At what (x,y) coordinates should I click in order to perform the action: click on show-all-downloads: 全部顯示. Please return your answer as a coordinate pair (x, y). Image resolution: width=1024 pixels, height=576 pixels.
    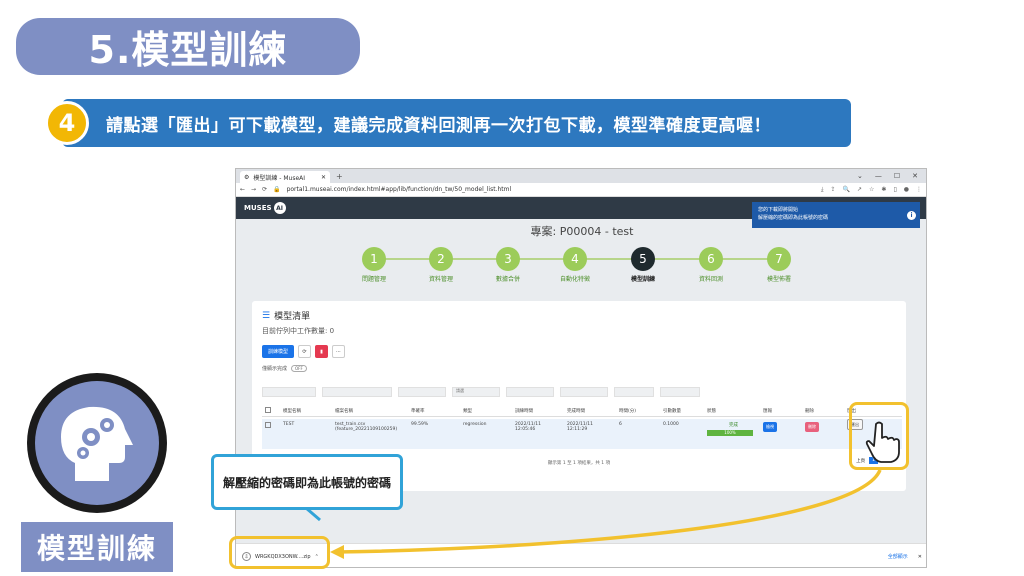
    Looking at the image, I should click on (898, 556).